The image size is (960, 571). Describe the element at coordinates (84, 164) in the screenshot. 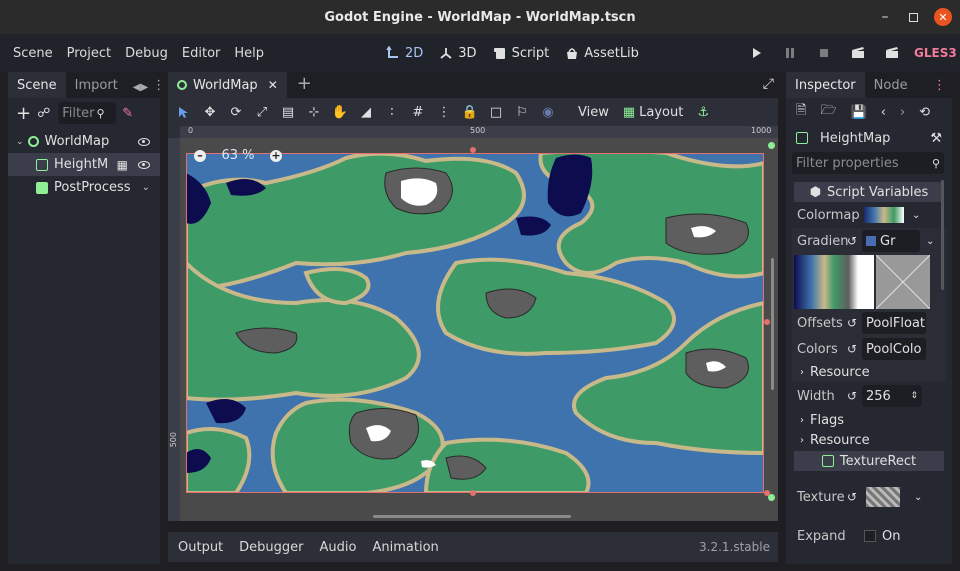

I see `tree-item-heightmap: HeightM ▦` at that location.